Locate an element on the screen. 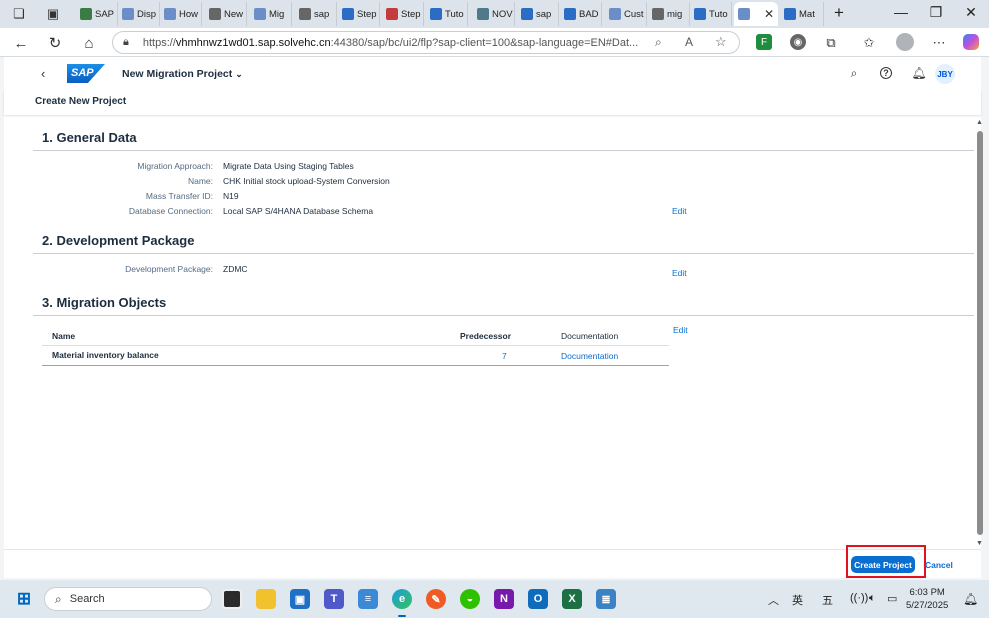 The width and height of the screenshot is (989, 618). tab-label: Mig is located at coordinates (277, 14).